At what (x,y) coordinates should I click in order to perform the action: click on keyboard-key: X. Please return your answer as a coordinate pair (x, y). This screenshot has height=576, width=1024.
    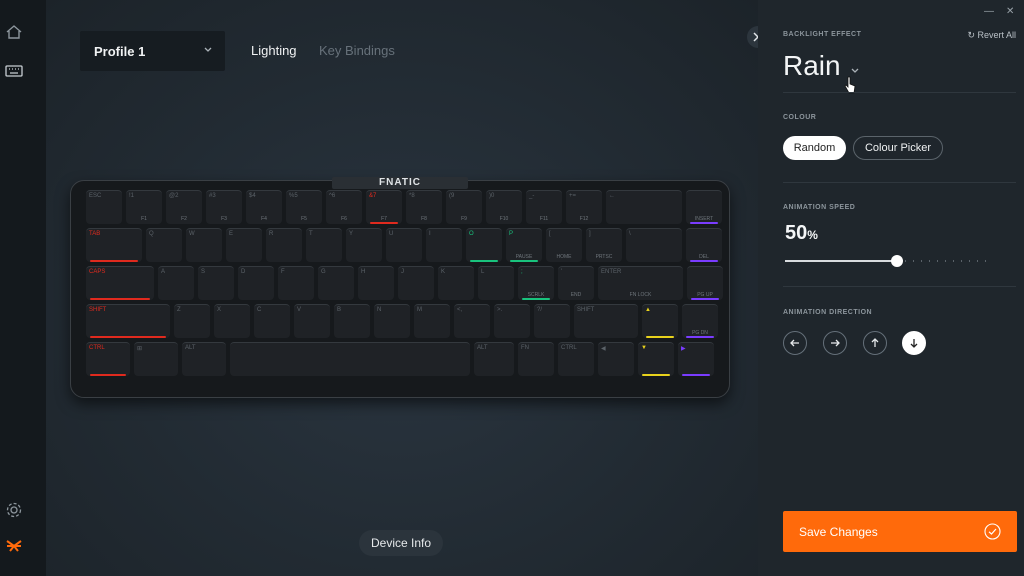
    Looking at the image, I should click on (232, 321).